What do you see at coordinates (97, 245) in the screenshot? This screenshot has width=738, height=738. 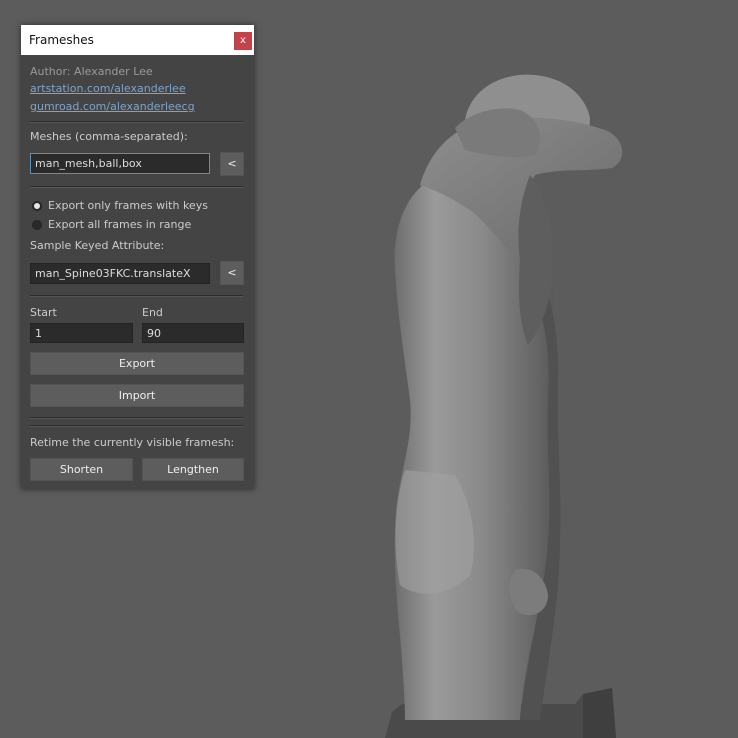 I see `sample-attr-label: Sample Keyed Attribute:` at bounding box center [97, 245].